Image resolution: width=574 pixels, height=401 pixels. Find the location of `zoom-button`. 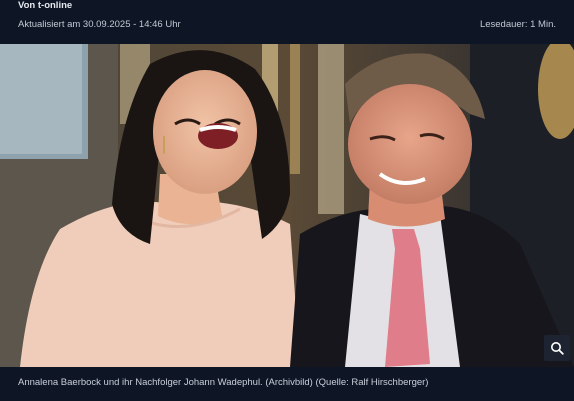

zoom-button is located at coordinates (557, 348).